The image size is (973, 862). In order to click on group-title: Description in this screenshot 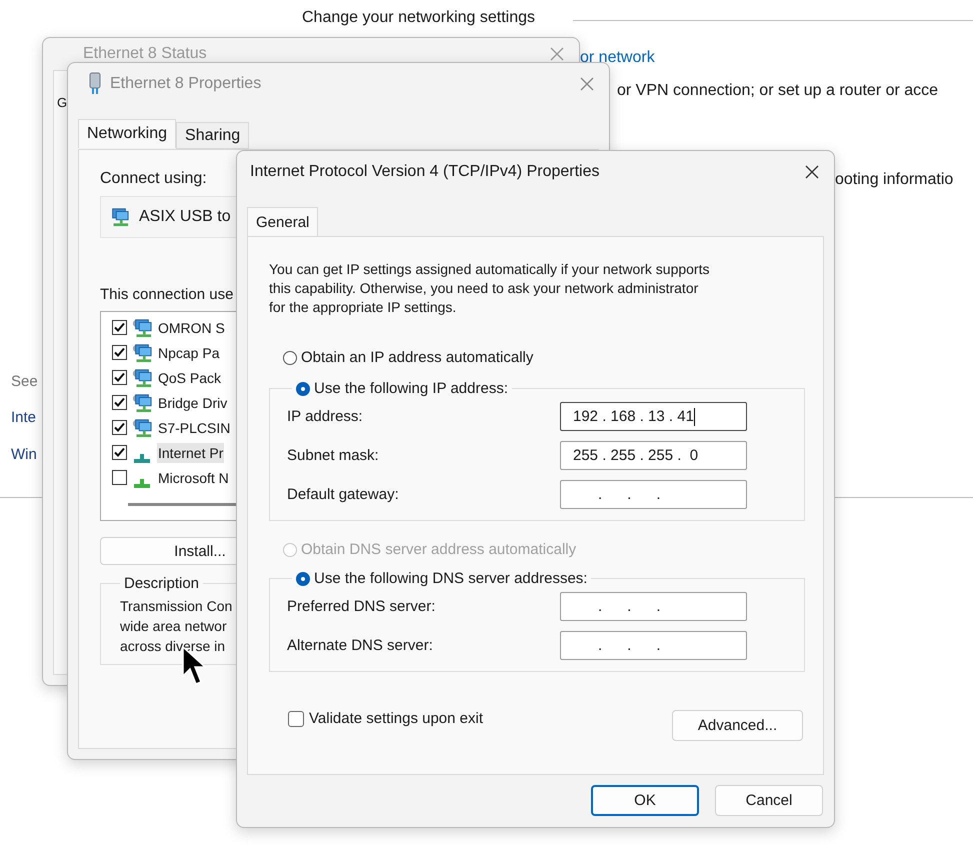, I will do `click(161, 583)`.